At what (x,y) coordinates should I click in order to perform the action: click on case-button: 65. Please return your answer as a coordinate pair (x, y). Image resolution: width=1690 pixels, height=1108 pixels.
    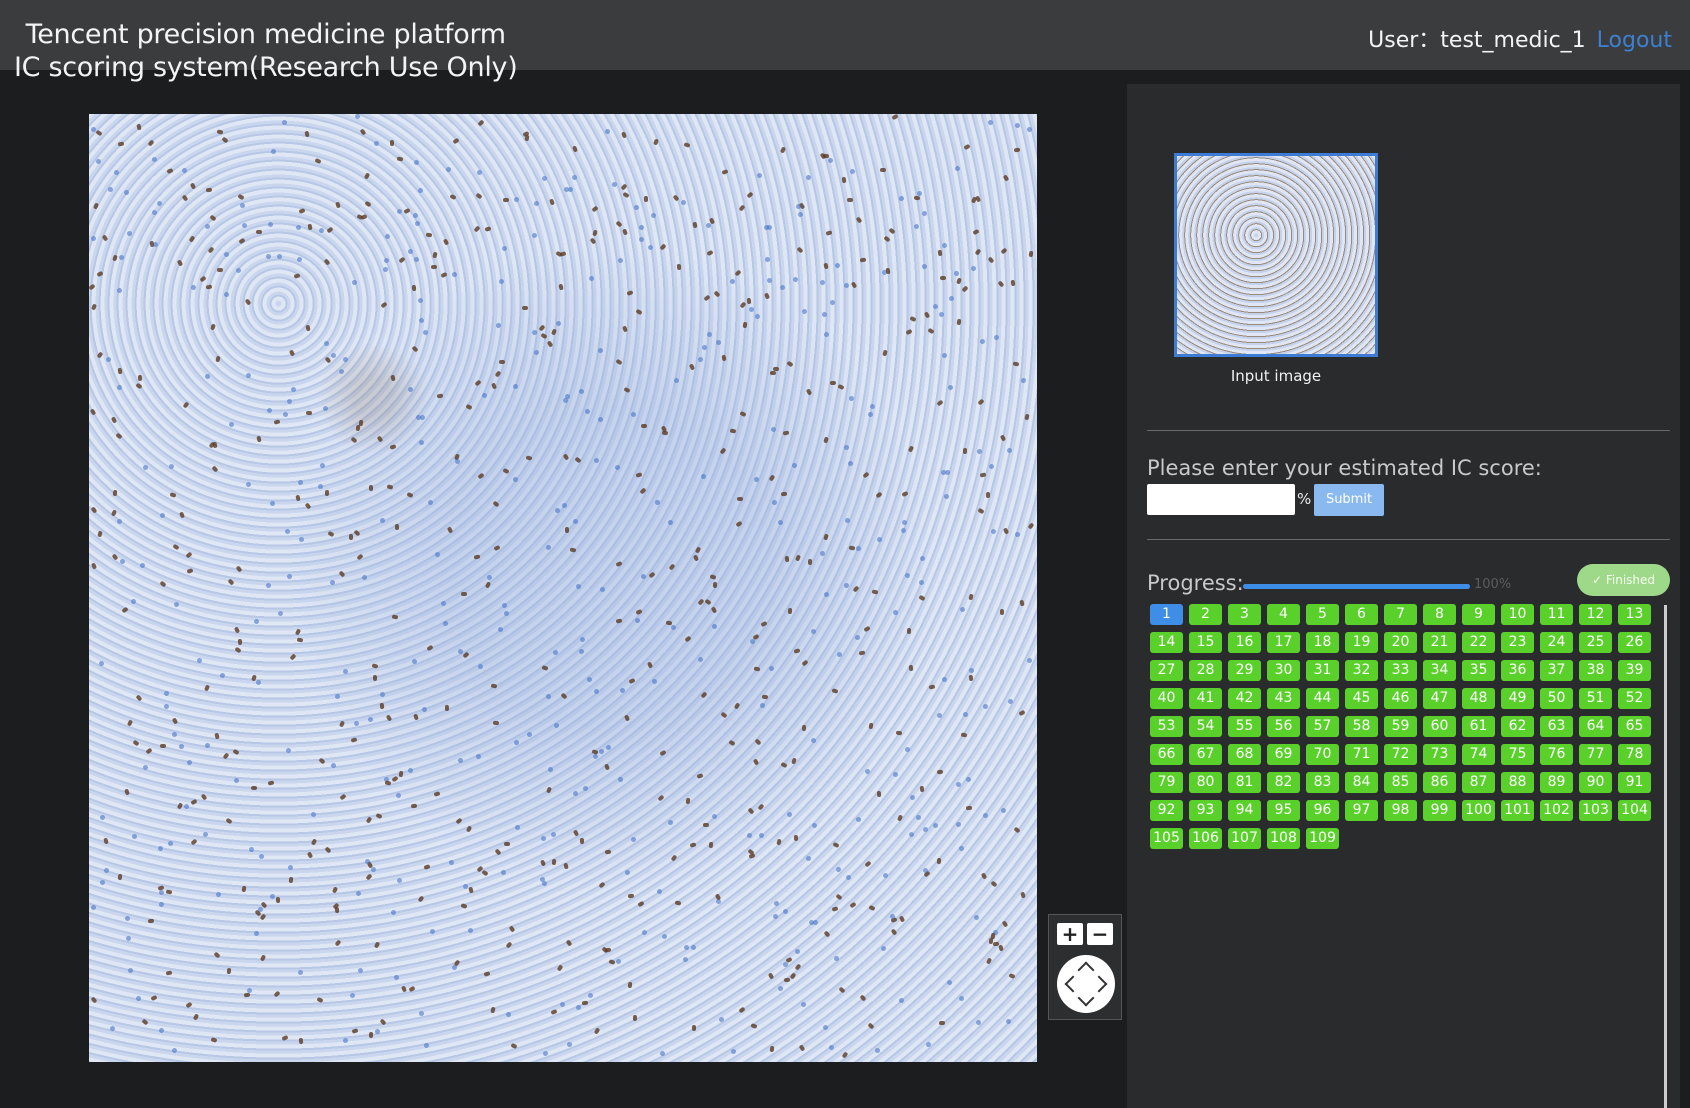
    Looking at the image, I should click on (1634, 726).